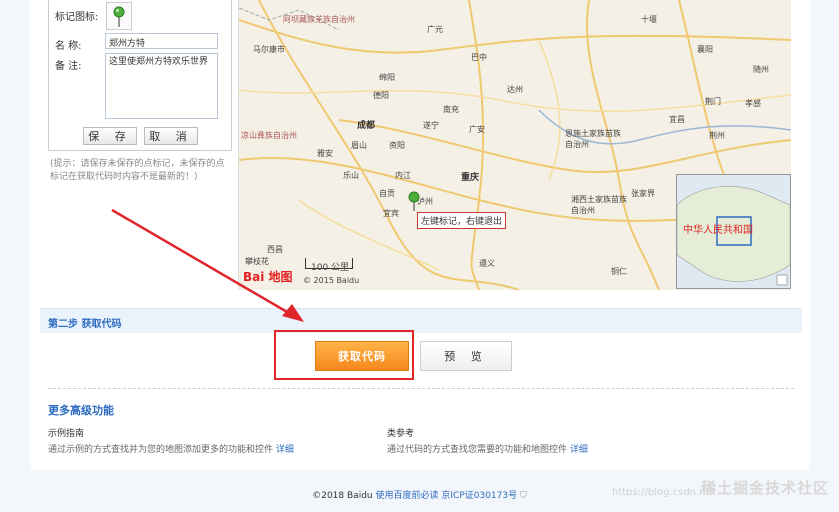 The width and height of the screenshot is (839, 512). I want to click on map-city: 成都, so click(366, 126).